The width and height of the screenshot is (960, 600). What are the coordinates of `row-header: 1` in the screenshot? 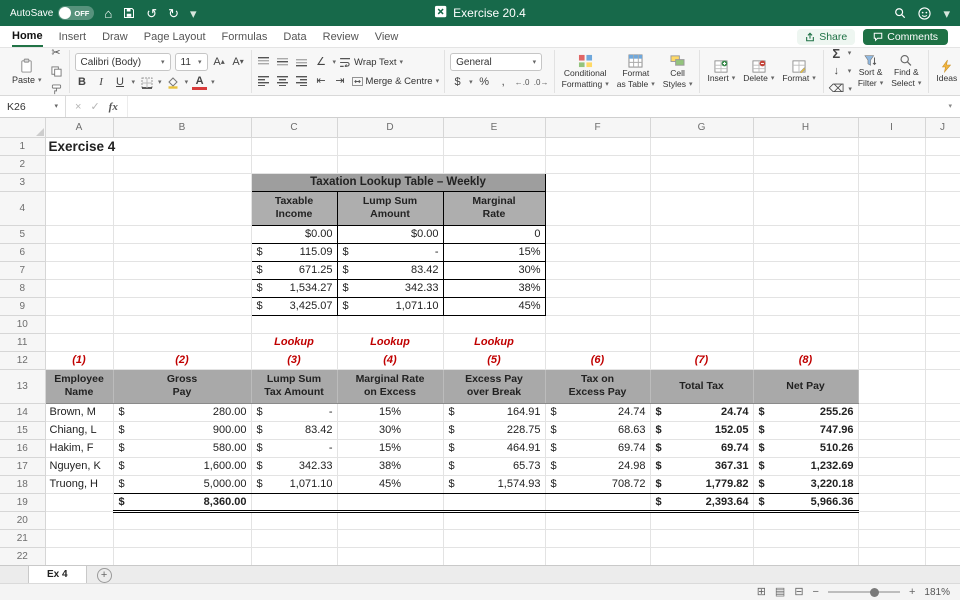 It's located at (23, 146).